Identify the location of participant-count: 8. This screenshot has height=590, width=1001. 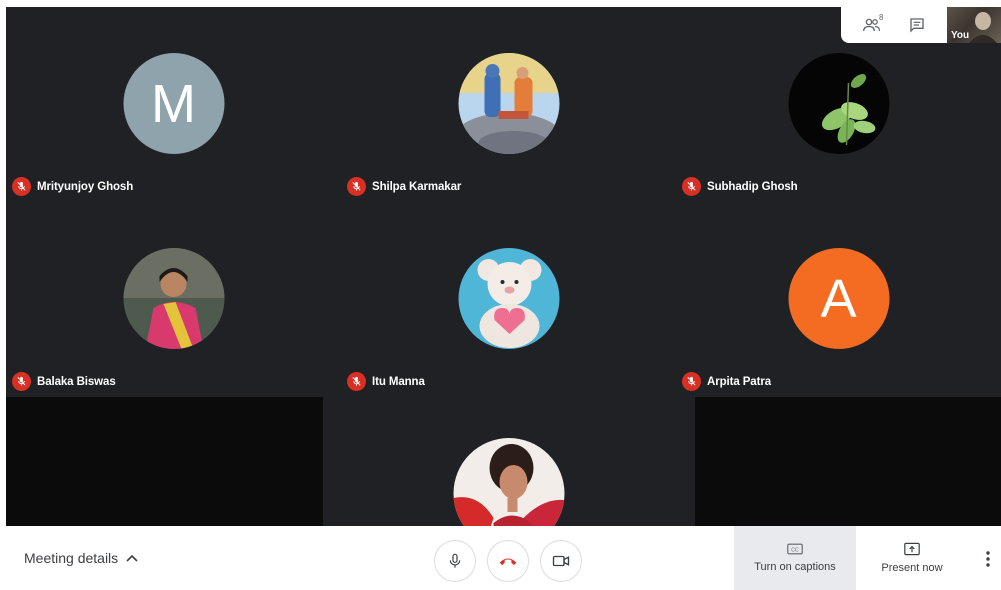
(881, 17).